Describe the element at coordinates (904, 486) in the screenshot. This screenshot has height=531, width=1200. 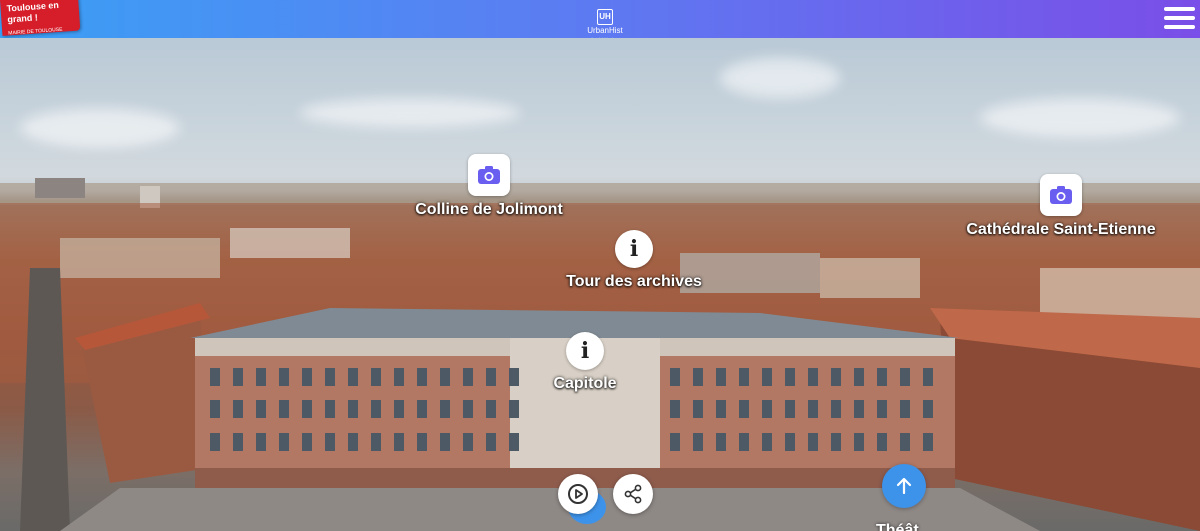
I see `arrow-up-icon` at that location.